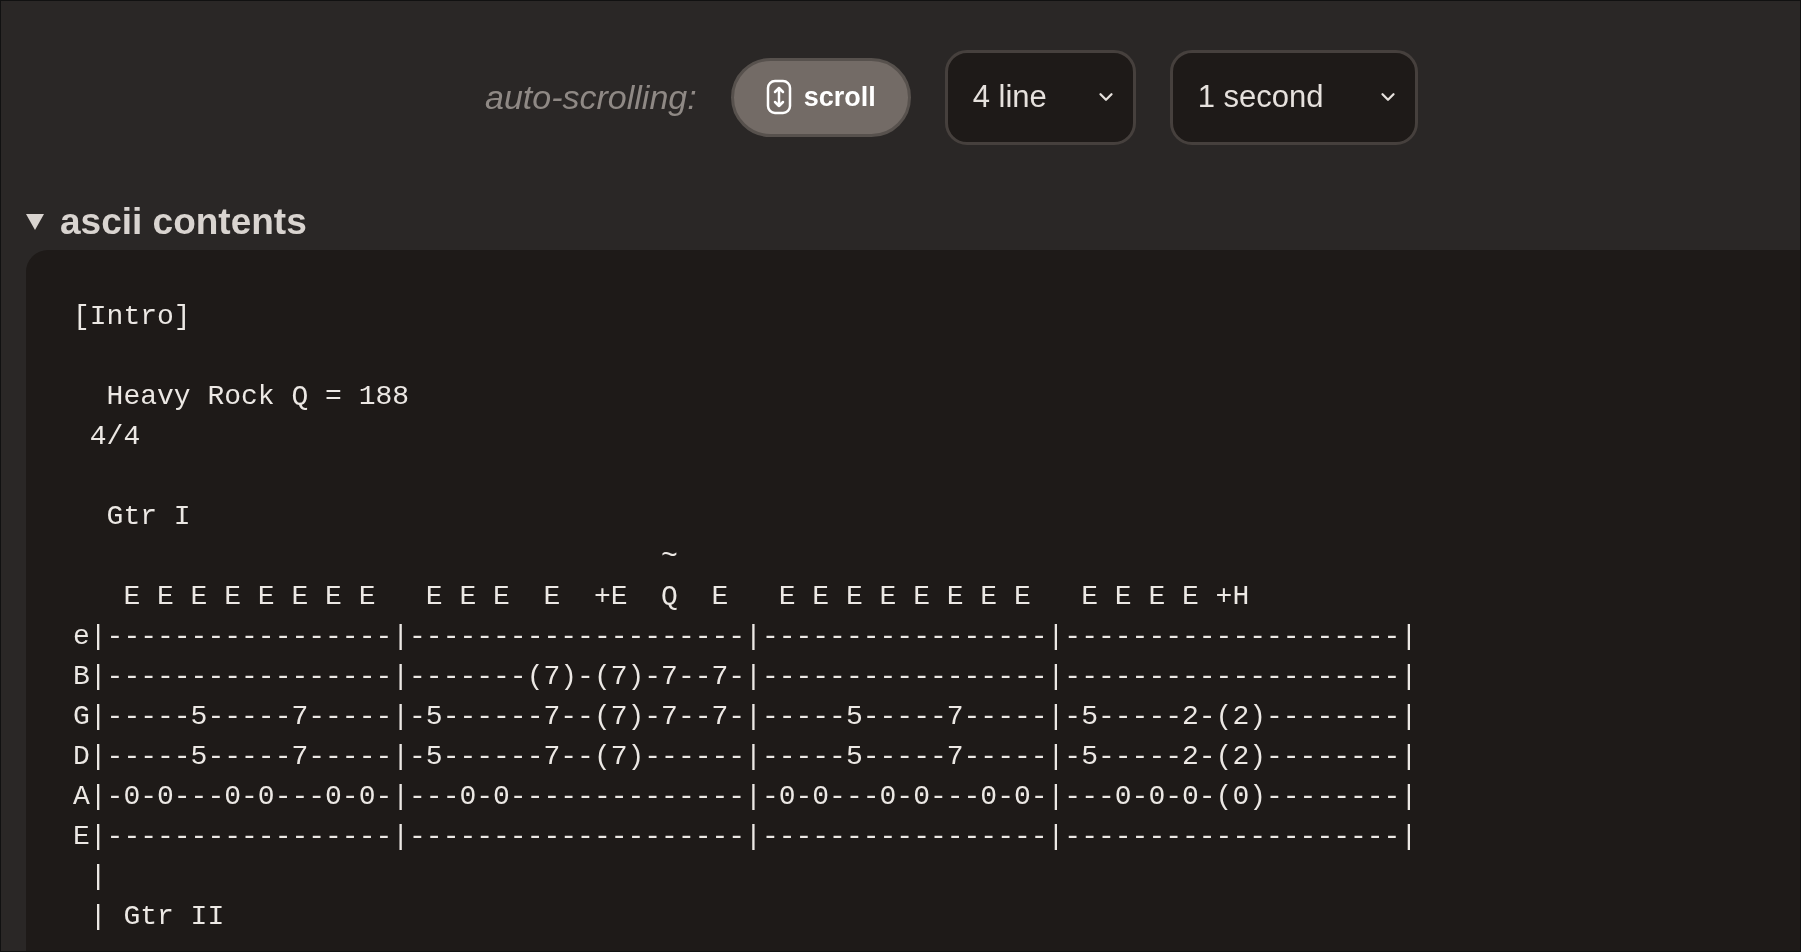 The image size is (1801, 952). I want to click on tab-line: A|-0-0---0-0---0-0-|---0-0--------------|-0-0---0-0---0-0-|---0-0-0-(0)--------|, so click(745, 797).